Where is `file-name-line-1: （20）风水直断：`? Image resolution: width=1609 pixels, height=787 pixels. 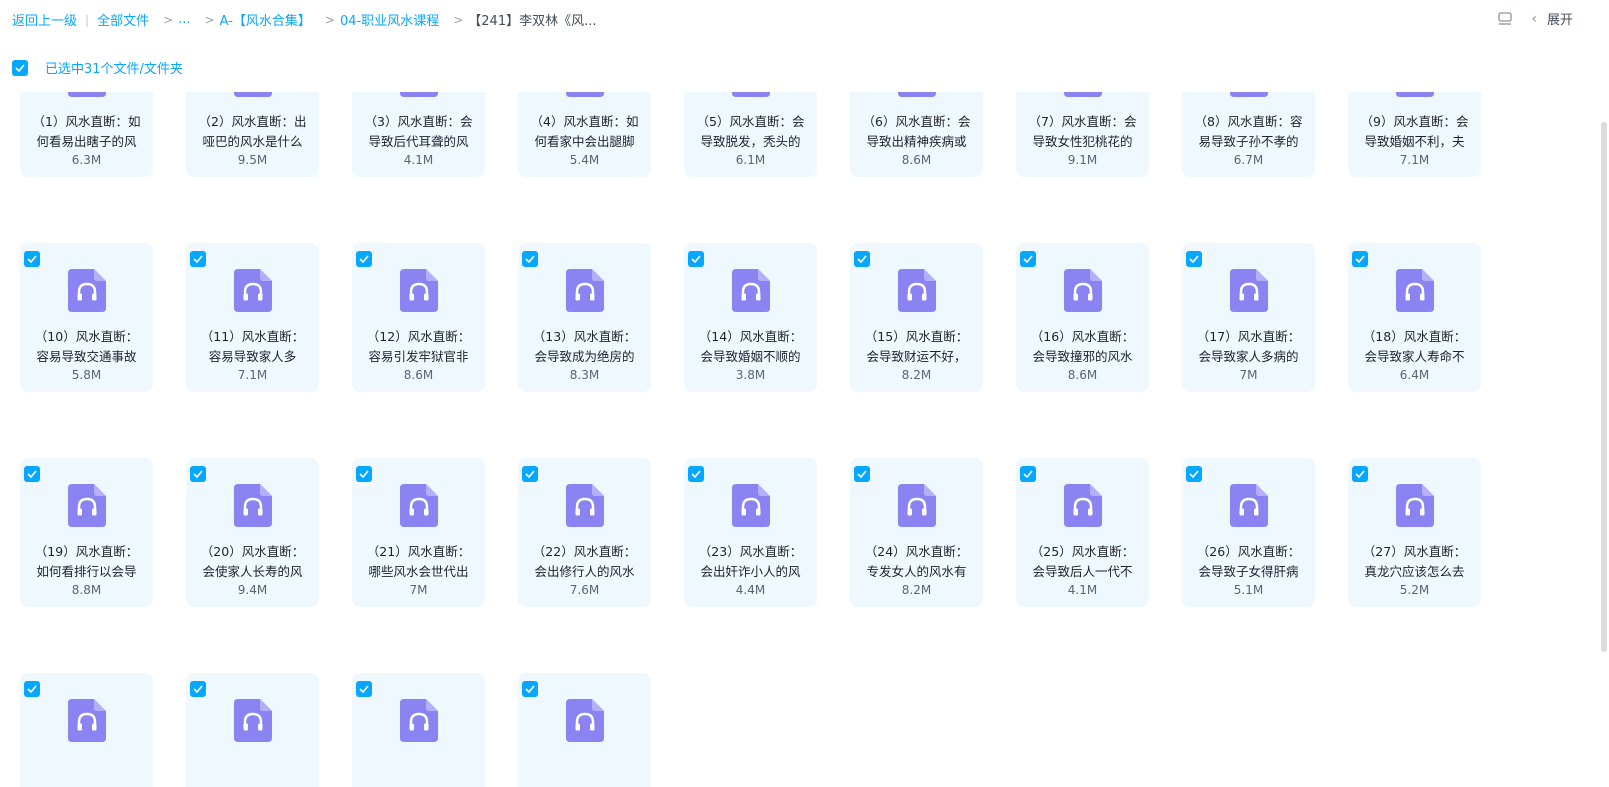
file-name-line-1: （20）风水直断： is located at coordinates (252, 551).